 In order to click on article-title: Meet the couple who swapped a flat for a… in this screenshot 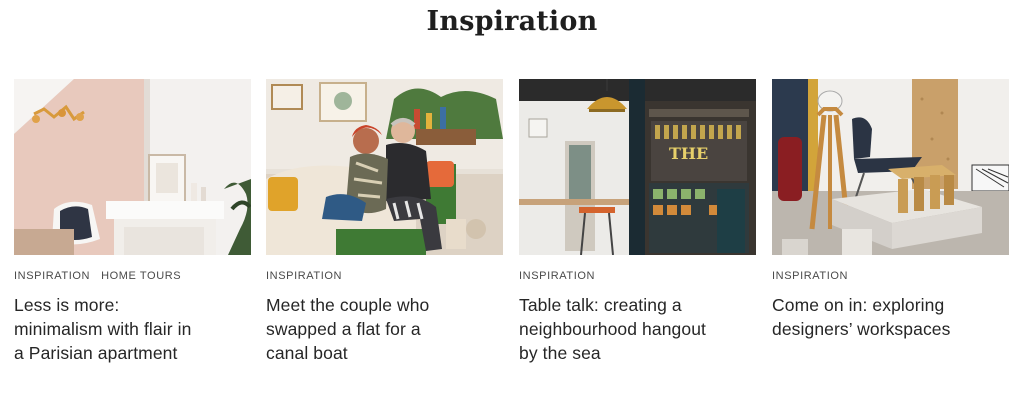, I will do `click(384, 329)`.